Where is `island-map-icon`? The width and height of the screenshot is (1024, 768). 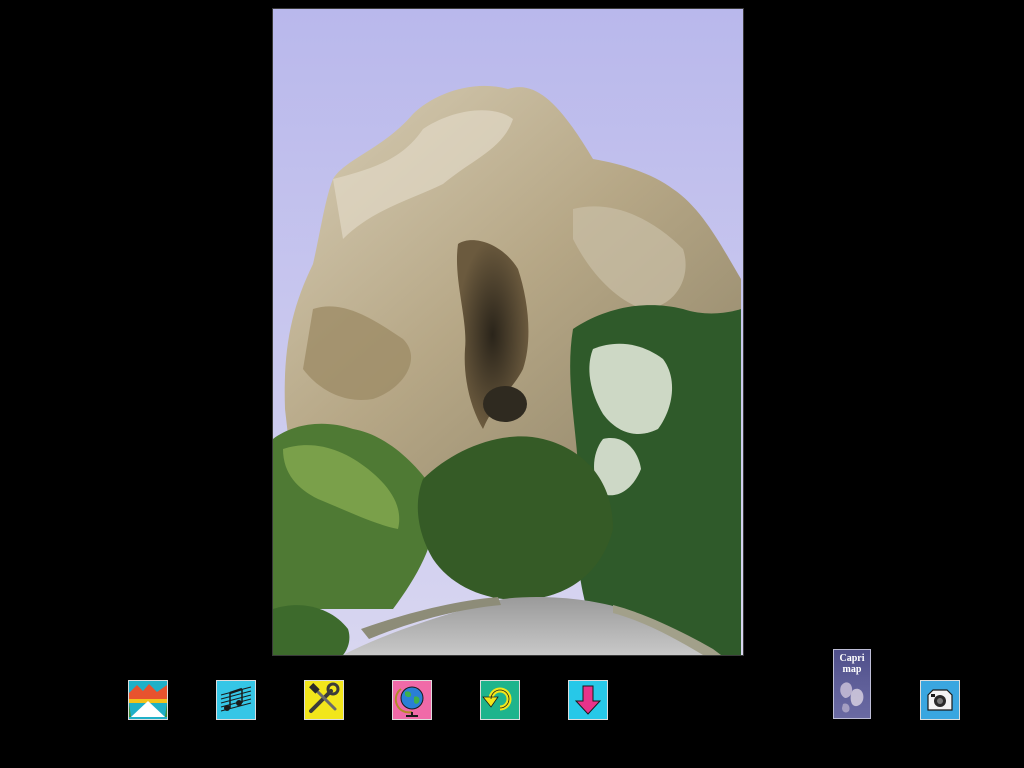
island-map-icon is located at coordinates (852, 697).